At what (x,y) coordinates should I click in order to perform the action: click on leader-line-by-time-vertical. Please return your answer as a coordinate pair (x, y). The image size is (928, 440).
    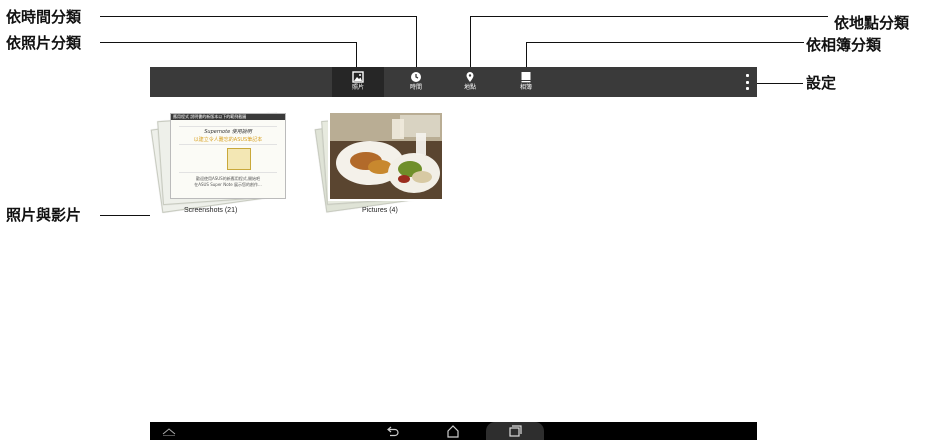
    Looking at the image, I should click on (416, 42).